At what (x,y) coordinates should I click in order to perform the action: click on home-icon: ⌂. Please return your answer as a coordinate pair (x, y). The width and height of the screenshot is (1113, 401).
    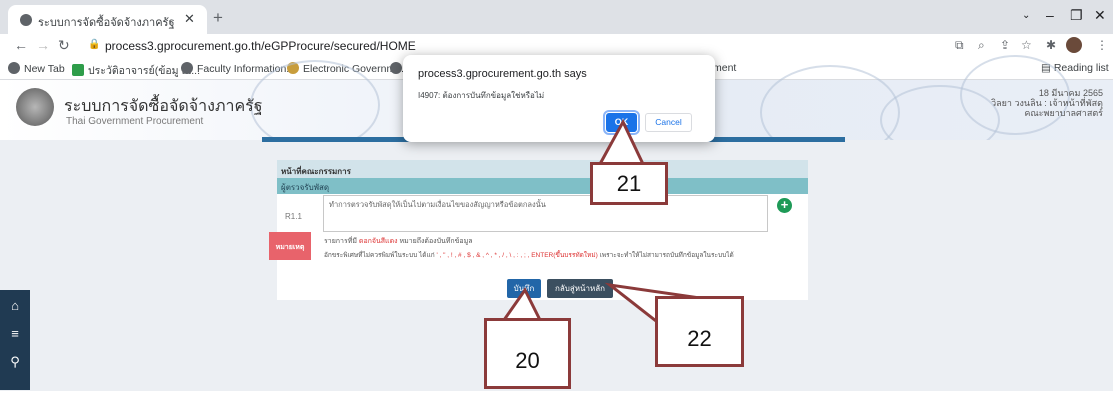
    Looking at the image, I should click on (15, 305).